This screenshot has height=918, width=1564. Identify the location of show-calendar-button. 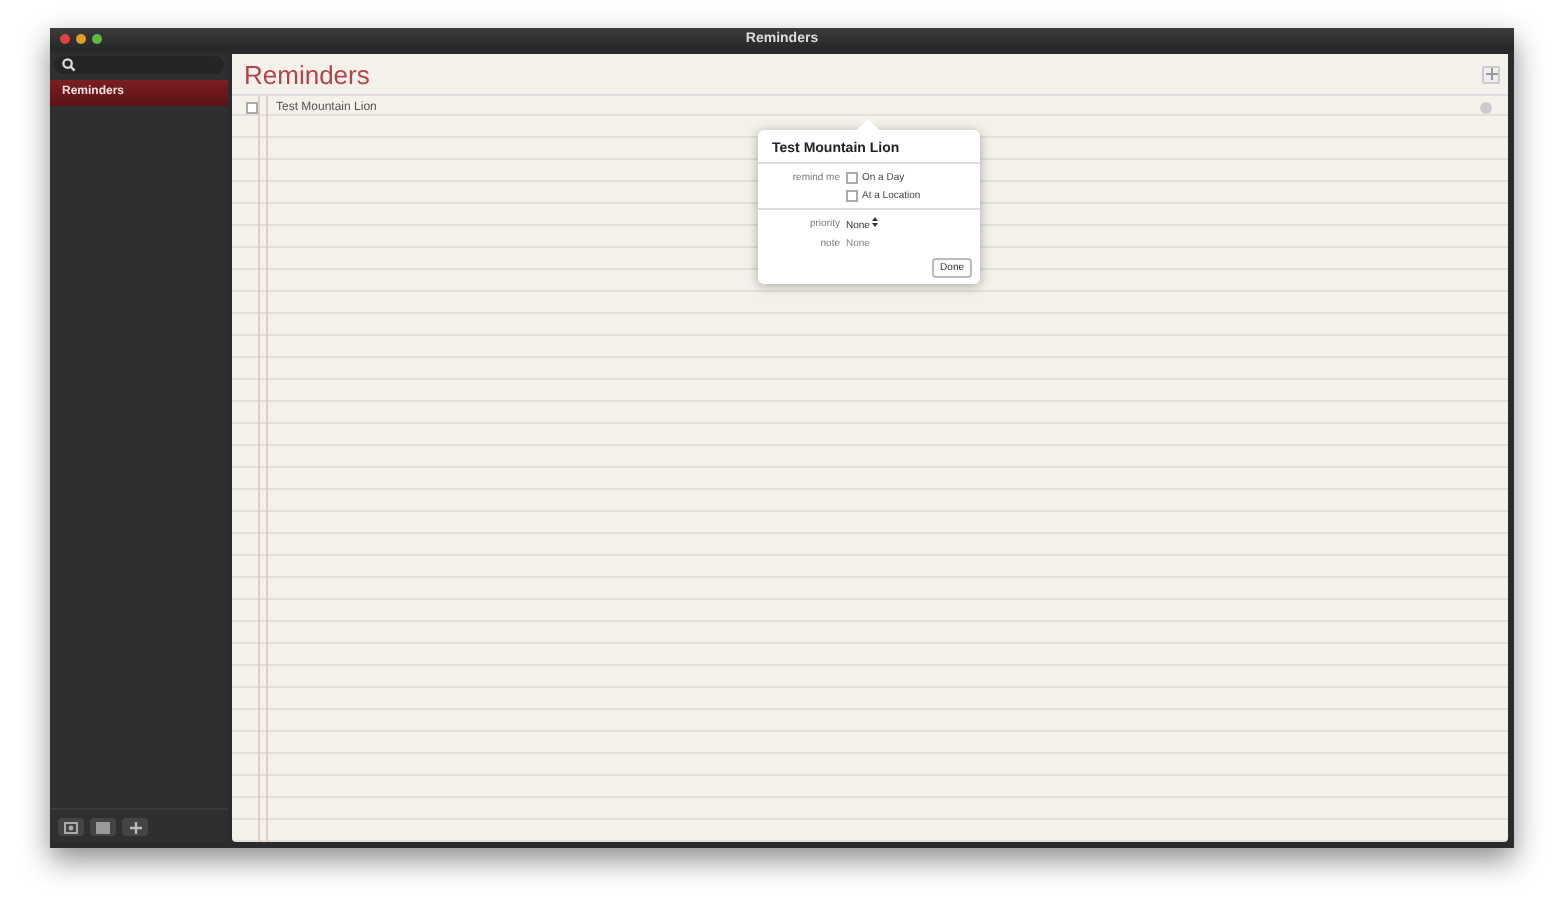
(103, 827).